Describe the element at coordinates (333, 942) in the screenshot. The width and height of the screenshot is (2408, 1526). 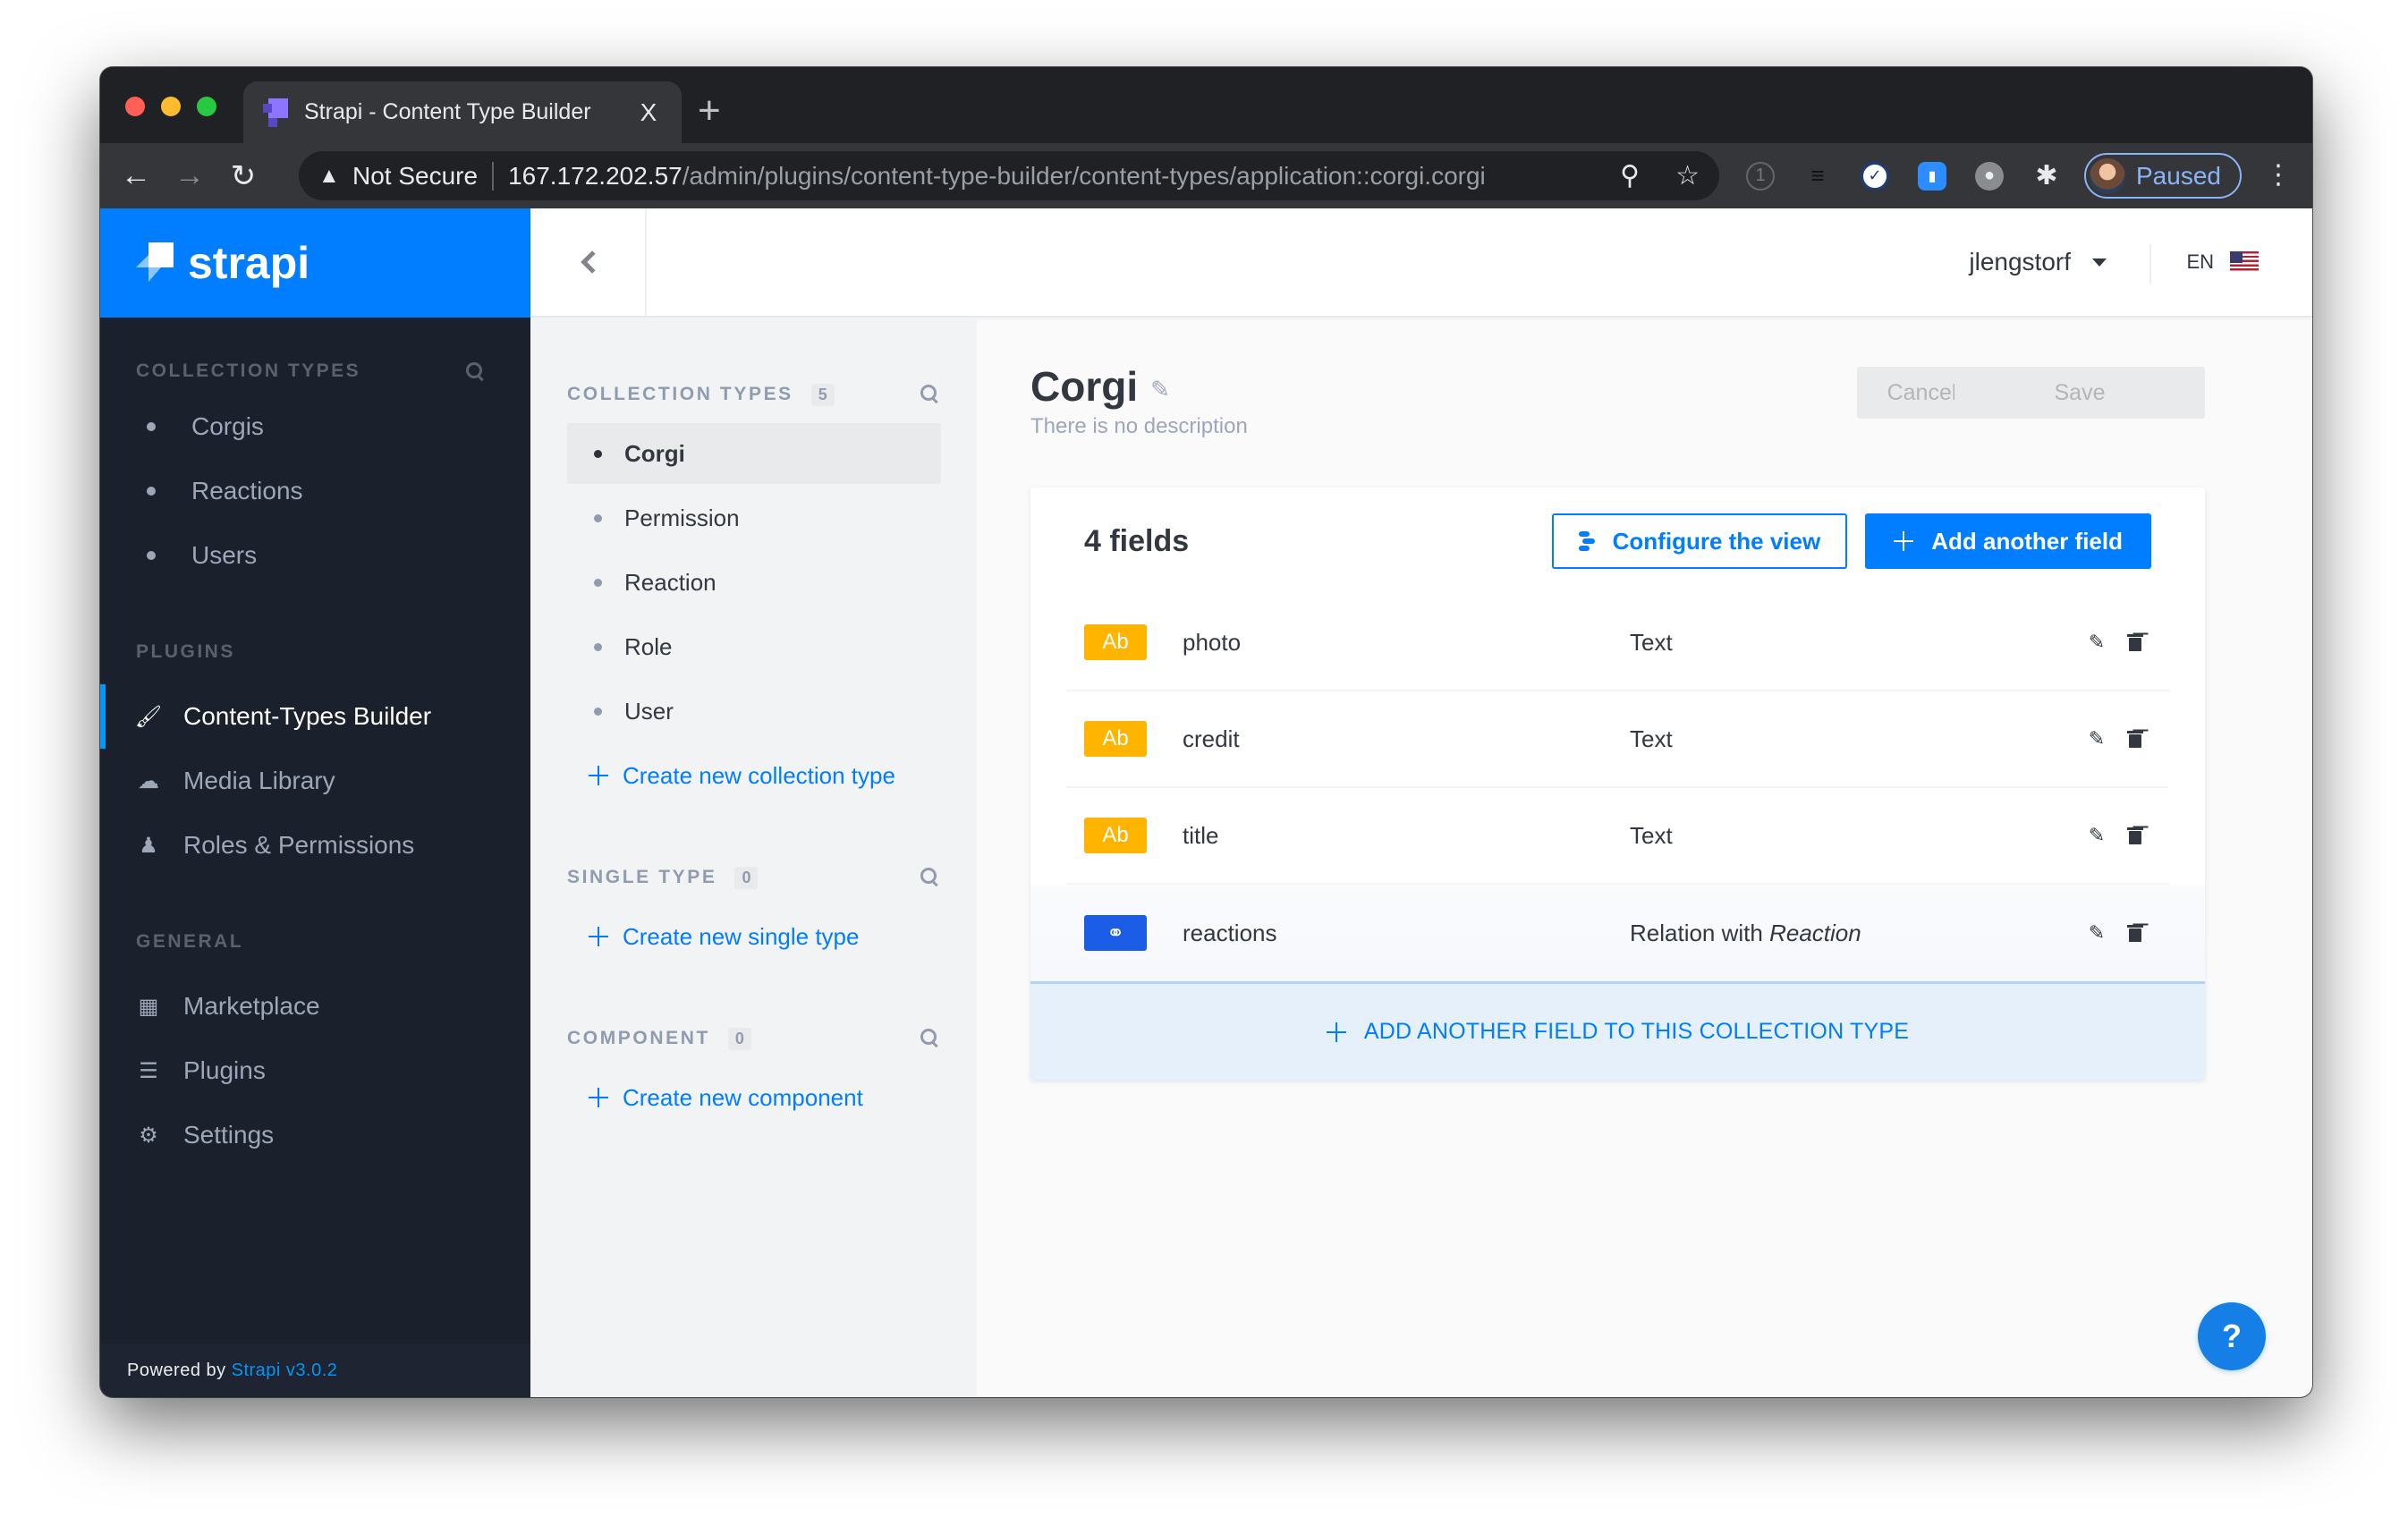
I see `sidebar-heading: General` at that location.